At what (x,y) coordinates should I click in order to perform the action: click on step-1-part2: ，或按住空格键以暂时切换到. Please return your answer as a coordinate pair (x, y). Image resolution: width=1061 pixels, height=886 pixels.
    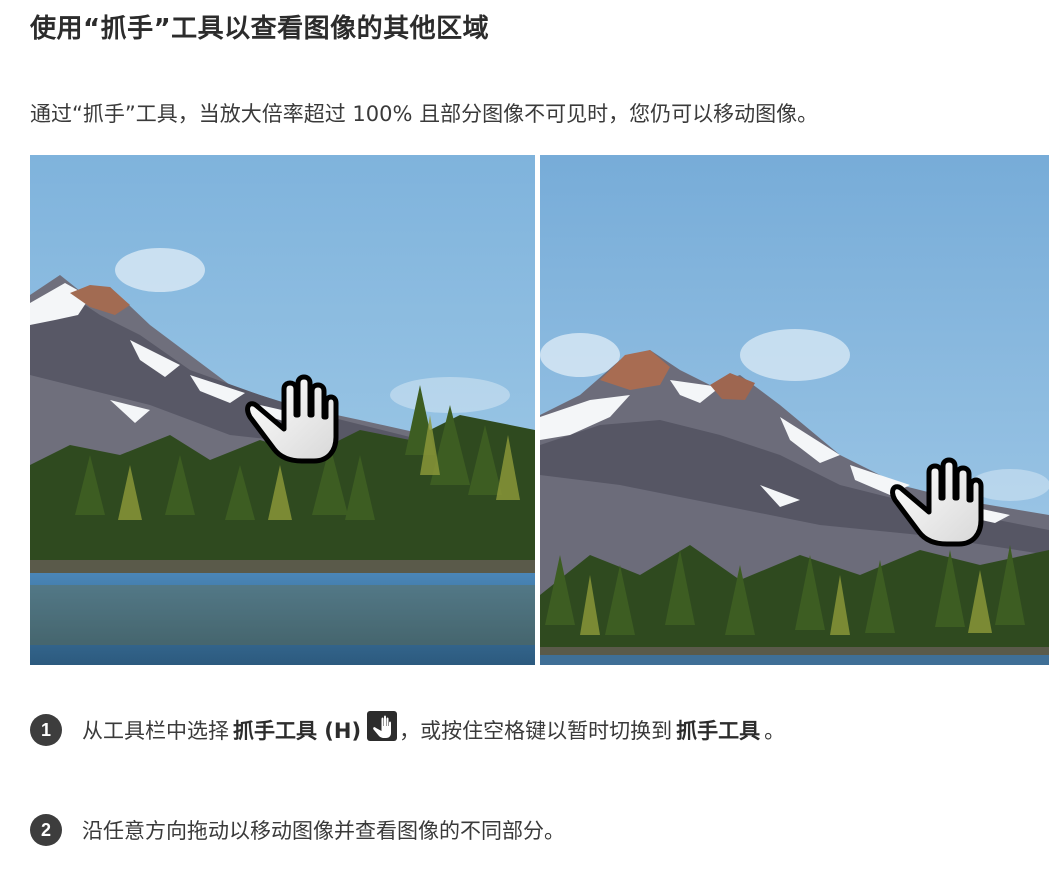
    Looking at the image, I should click on (536, 731).